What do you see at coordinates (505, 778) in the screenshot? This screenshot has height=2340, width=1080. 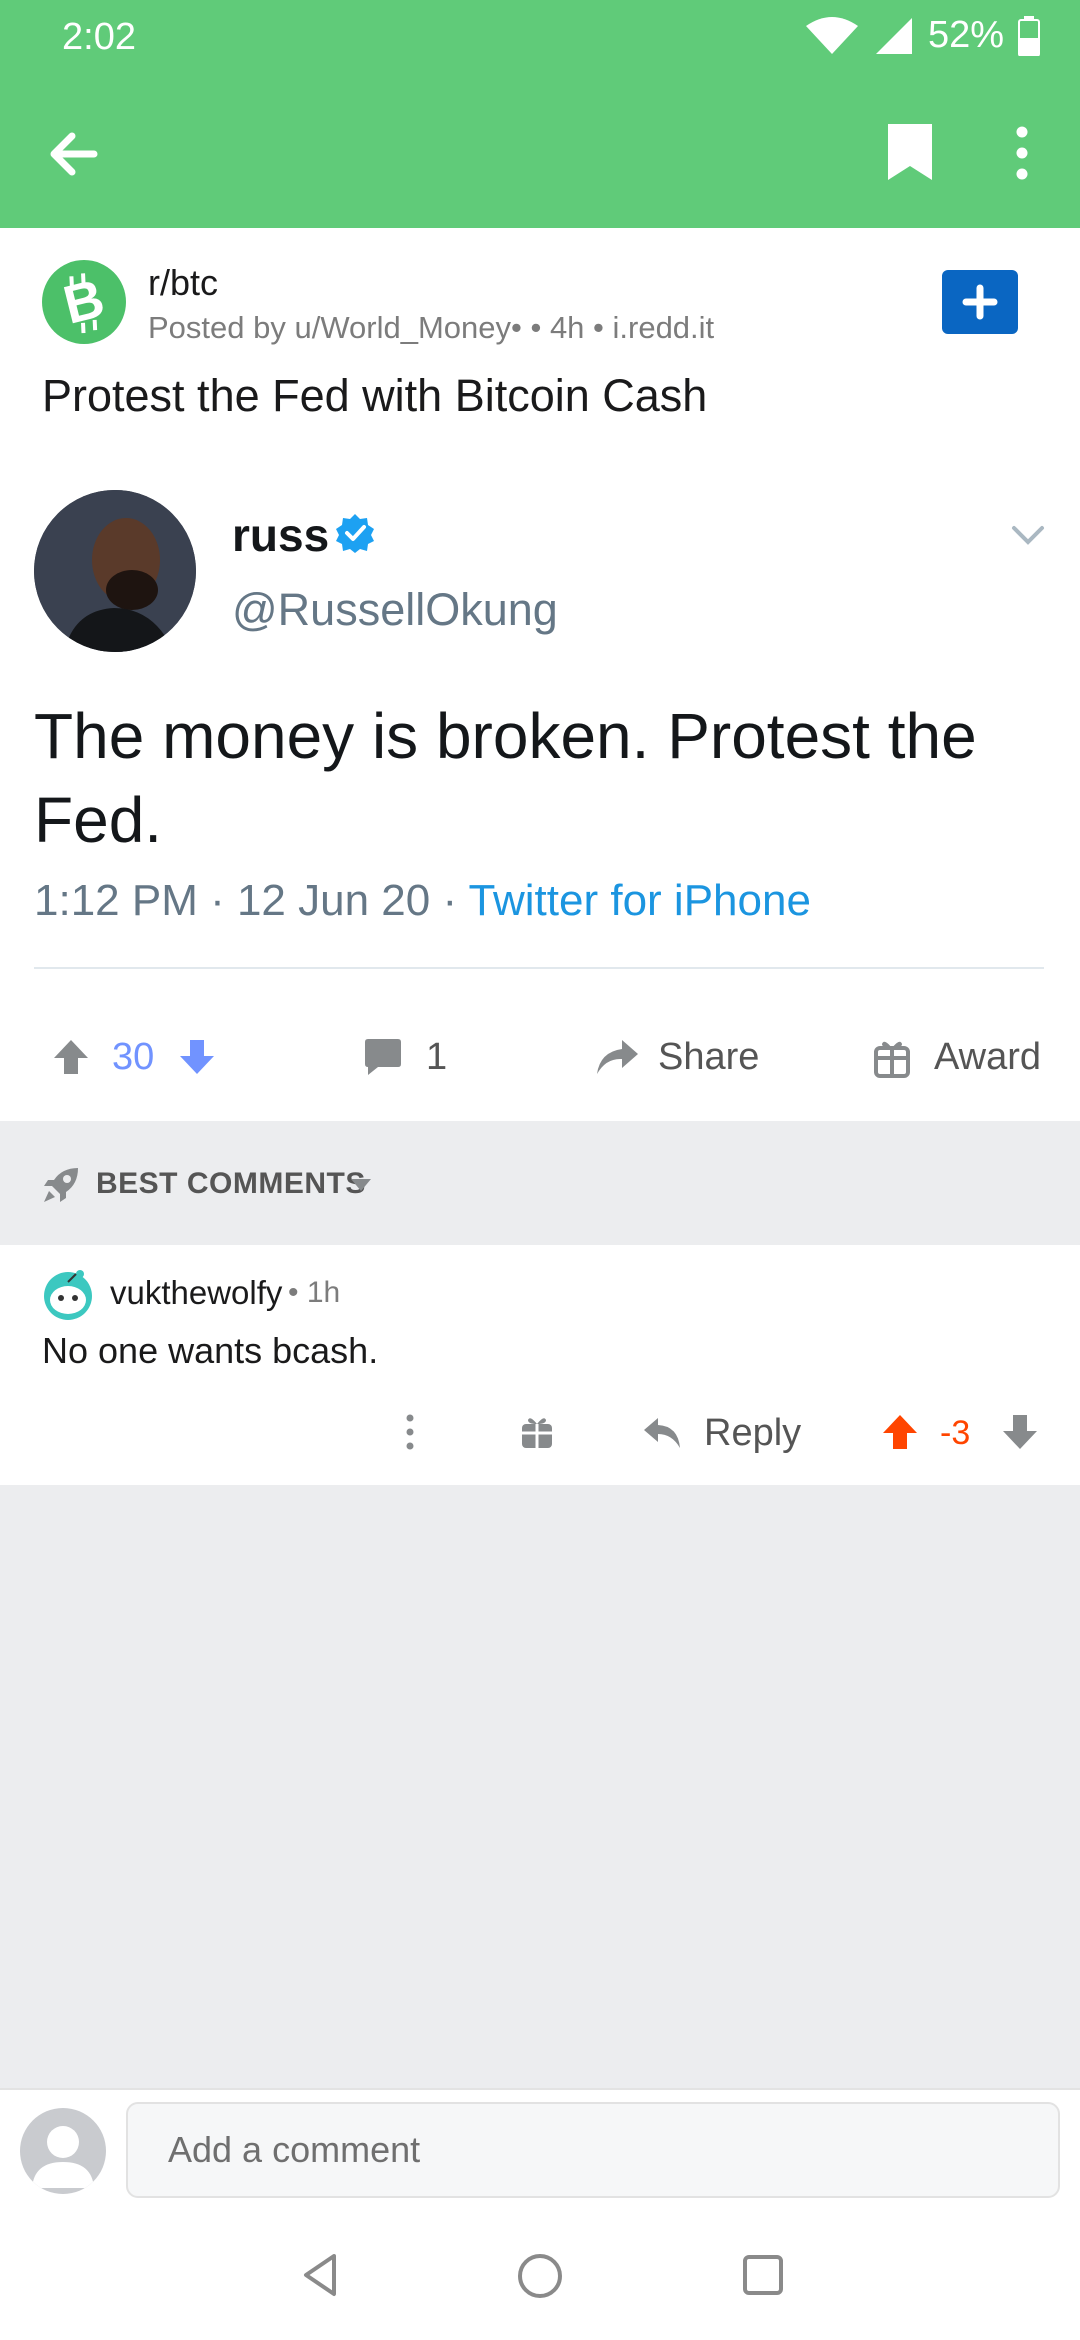 I see `tweet-text: The money is broken. Protest the Fed.` at bounding box center [505, 778].